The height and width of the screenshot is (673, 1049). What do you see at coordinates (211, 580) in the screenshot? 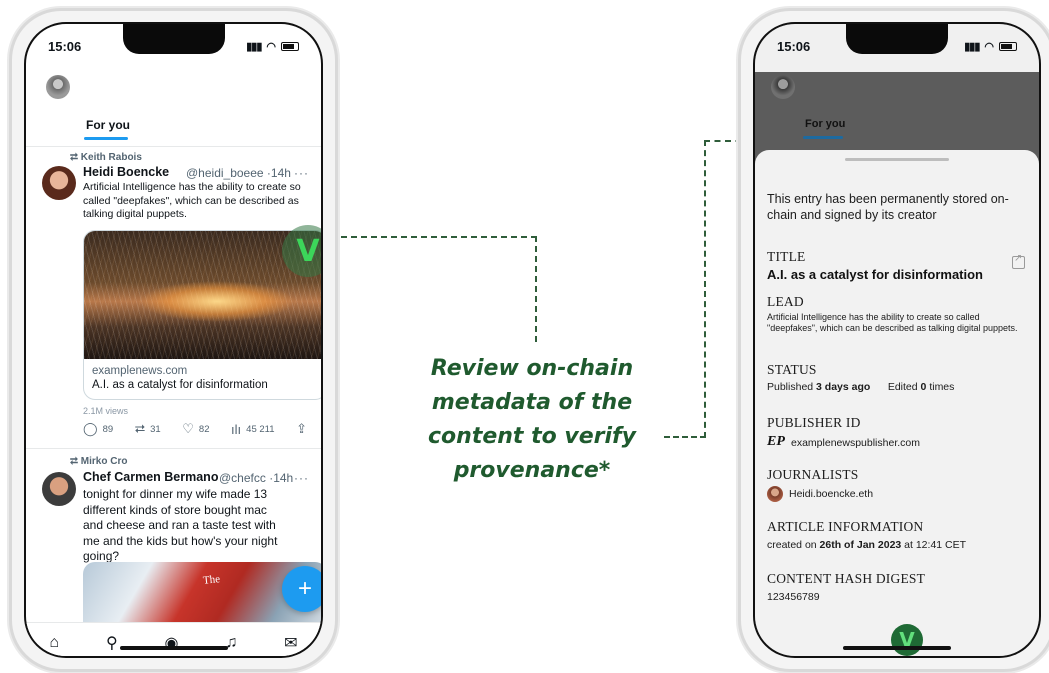
I see `image-text: The` at bounding box center [211, 580].